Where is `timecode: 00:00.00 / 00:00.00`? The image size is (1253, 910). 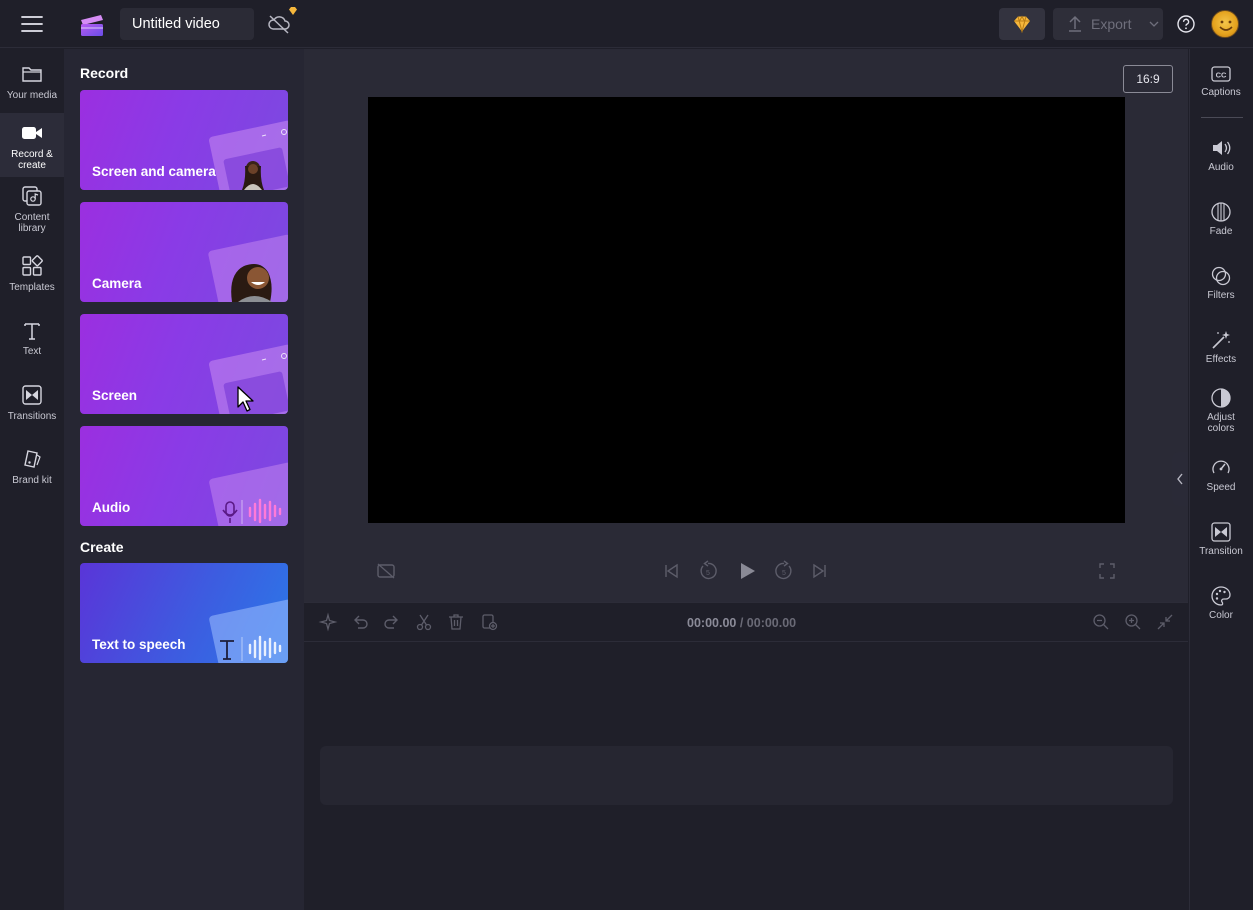
timecode: 00:00.00 / 00:00.00 is located at coordinates (741, 623).